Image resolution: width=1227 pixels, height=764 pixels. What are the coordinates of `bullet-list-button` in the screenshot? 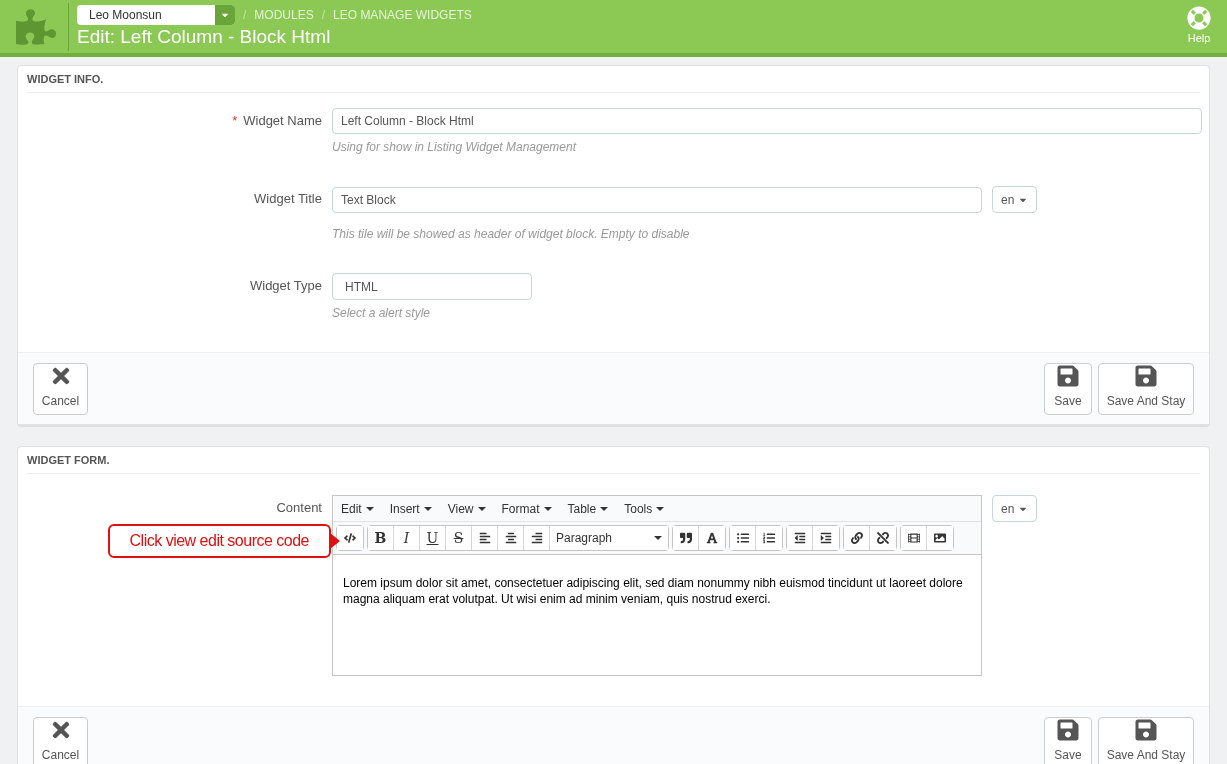 It's located at (743, 538).